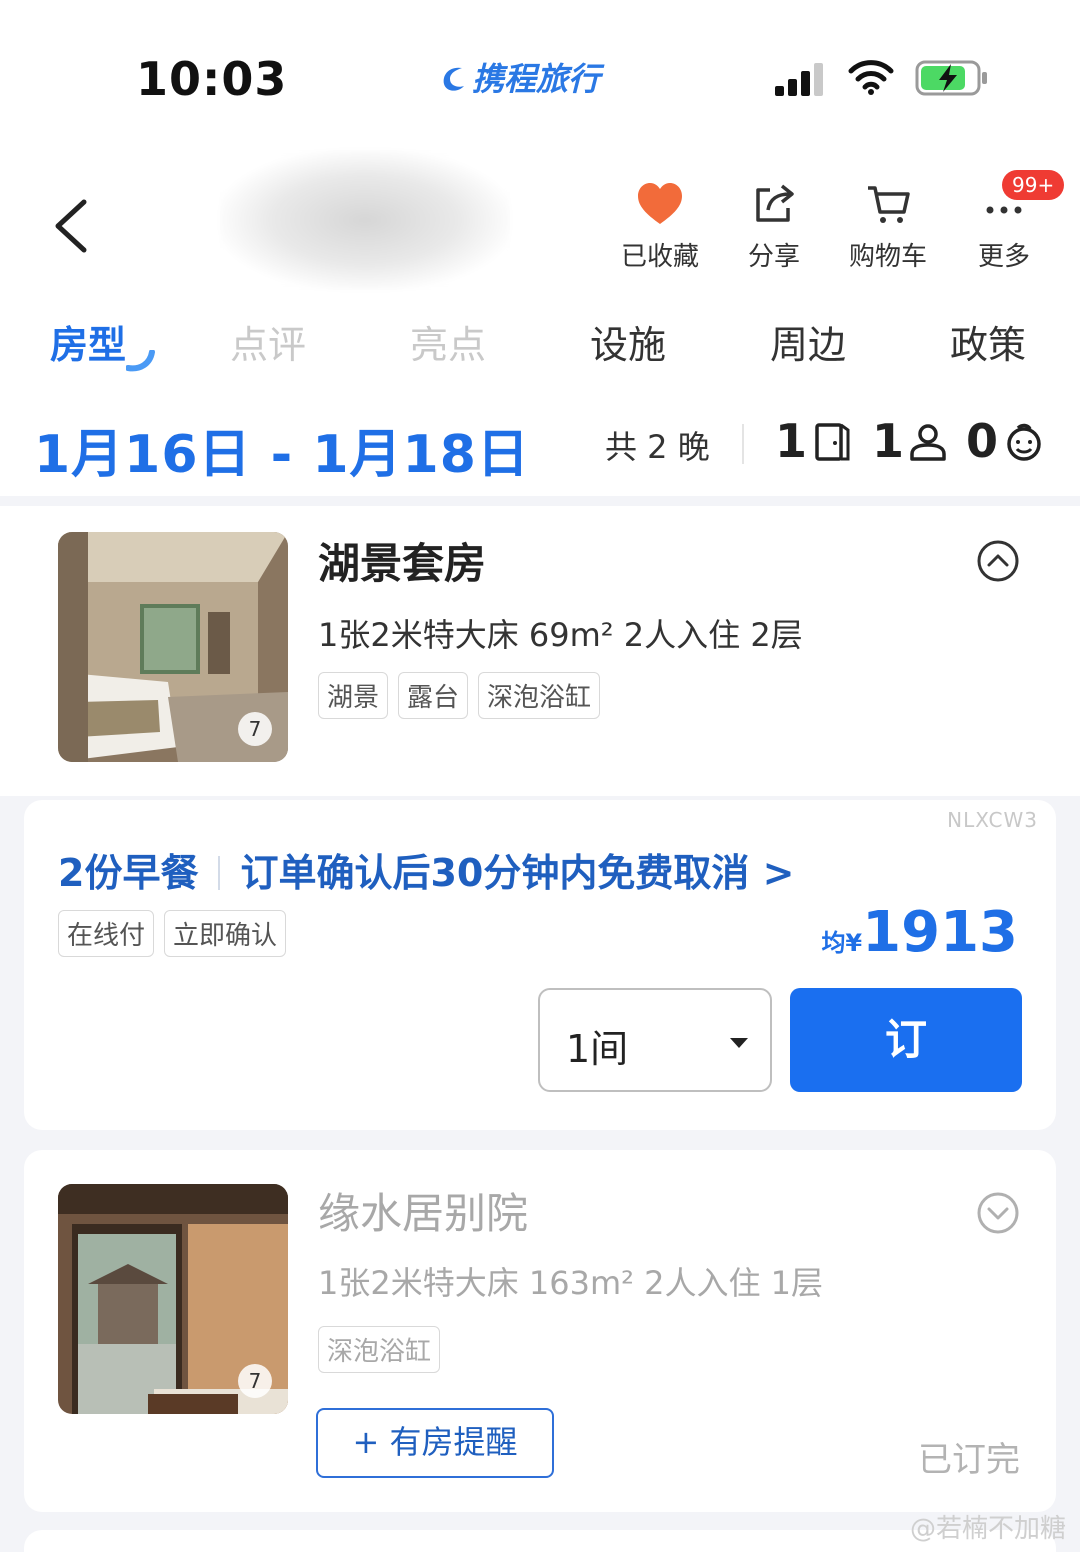  What do you see at coordinates (889, 204) in the screenshot?
I see `cart-icon` at bounding box center [889, 204].